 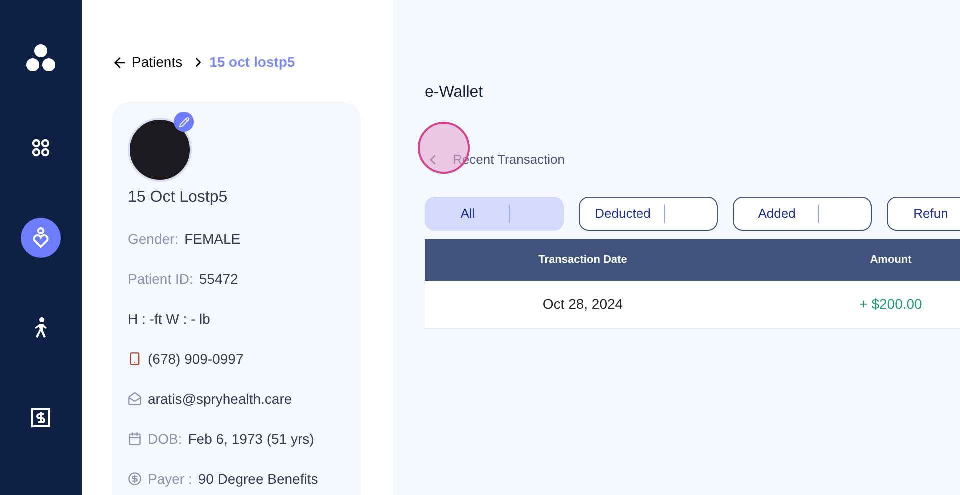 I want to click on field-value: aratis@spryhealth.care, so click(x=220, y=399).